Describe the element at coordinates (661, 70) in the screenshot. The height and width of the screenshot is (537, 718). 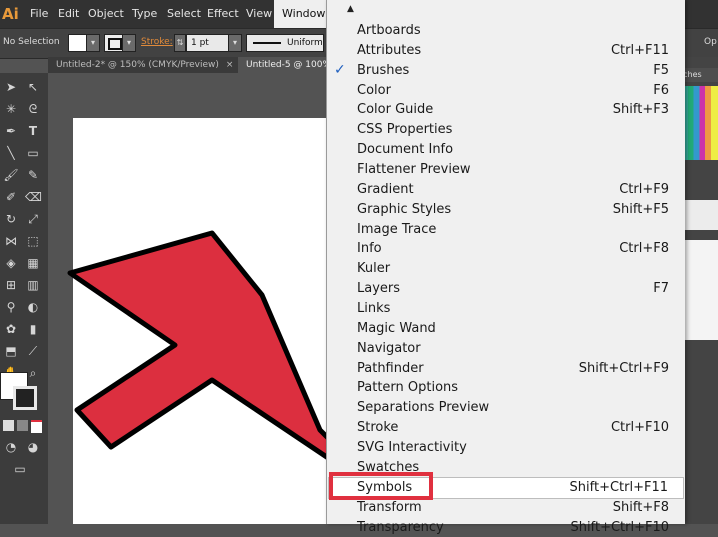
I see `menu-item-shortcut: F5` at that location.